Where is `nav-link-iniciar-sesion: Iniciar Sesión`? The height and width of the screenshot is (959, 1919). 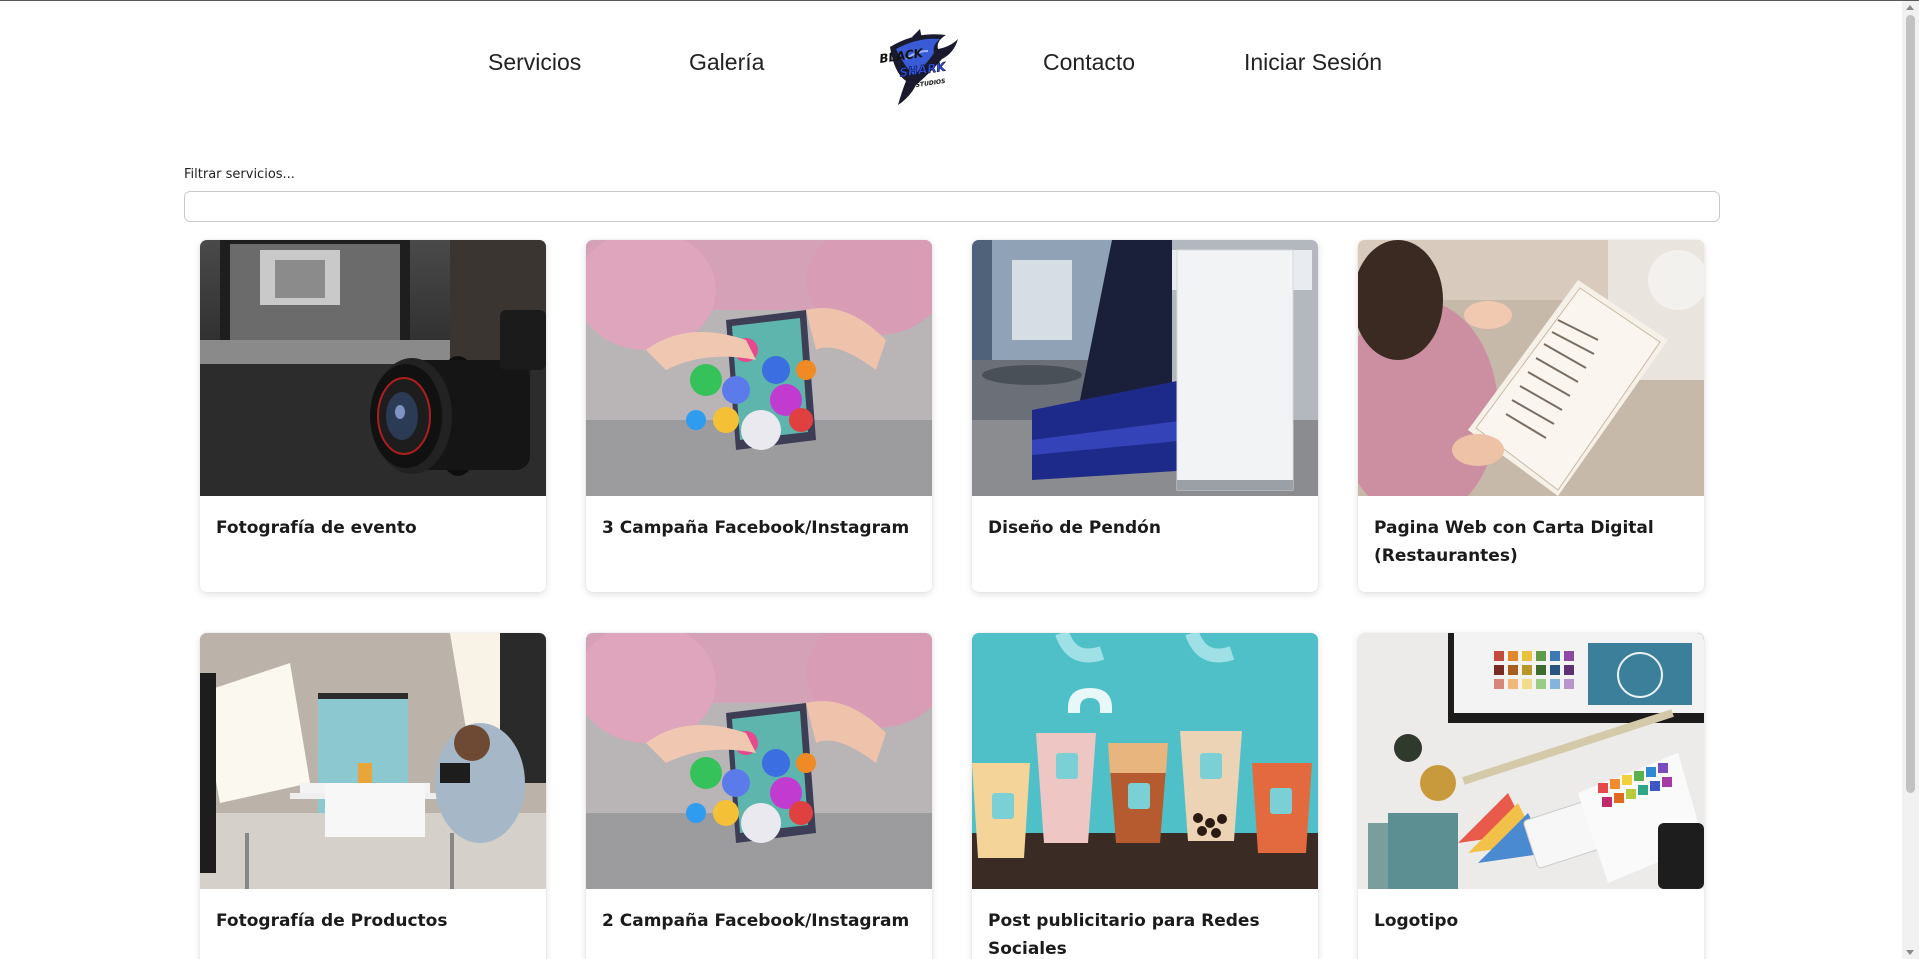 nav-link-iniciar-sesion: Iniciar Sesión is located at coordinates (1313, 62).